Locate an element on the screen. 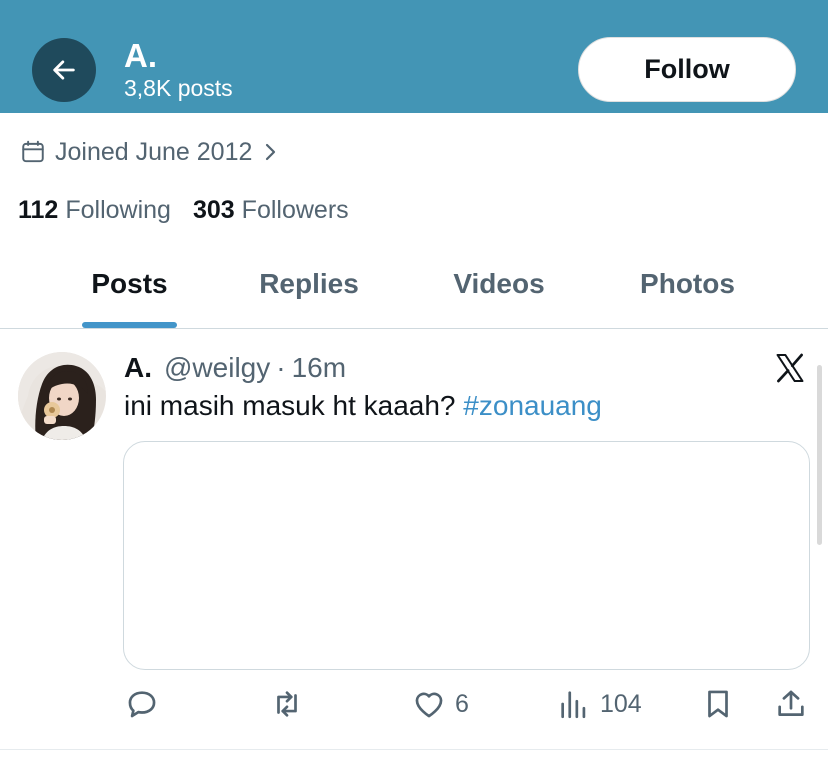  like-count: 6 is located at coordinates (462, 703).